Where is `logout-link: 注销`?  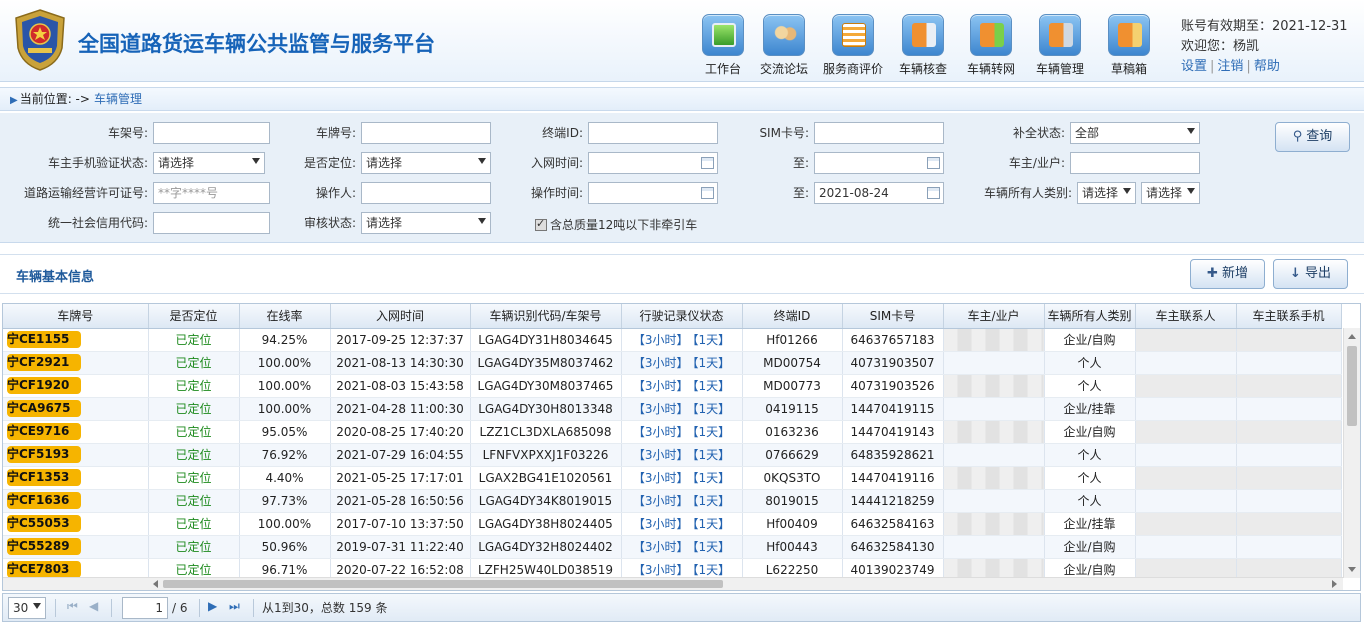
logout-link: 注销 is located at coordinates (1230, 66).